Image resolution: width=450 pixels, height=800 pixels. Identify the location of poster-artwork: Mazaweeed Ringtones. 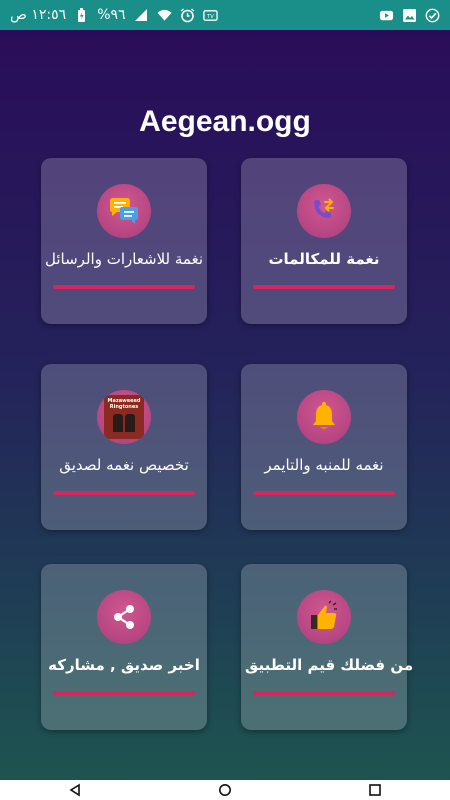
(124, 417).